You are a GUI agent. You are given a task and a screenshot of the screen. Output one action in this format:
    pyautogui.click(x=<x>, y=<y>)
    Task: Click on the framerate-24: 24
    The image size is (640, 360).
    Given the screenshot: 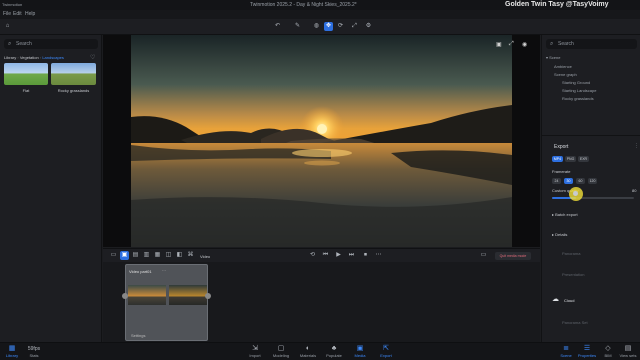 What is the action you would take?
    pyautogui.click(x=556, y=181)
    